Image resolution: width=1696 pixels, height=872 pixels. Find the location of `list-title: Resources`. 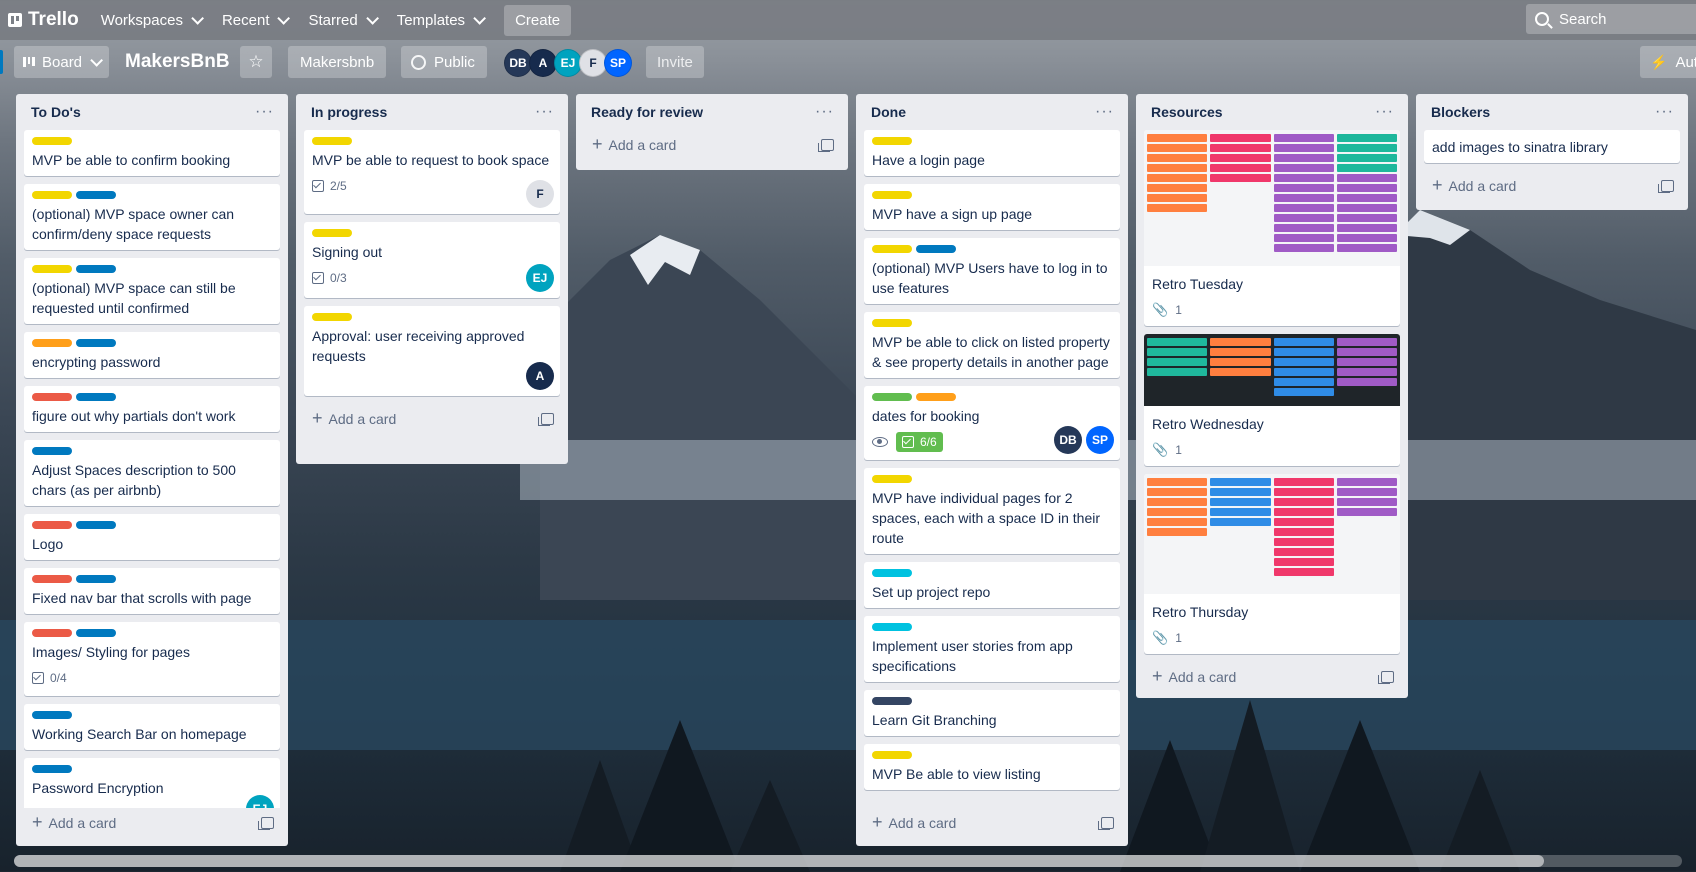

list-title: Resources is located at coordinates (1187, 112).